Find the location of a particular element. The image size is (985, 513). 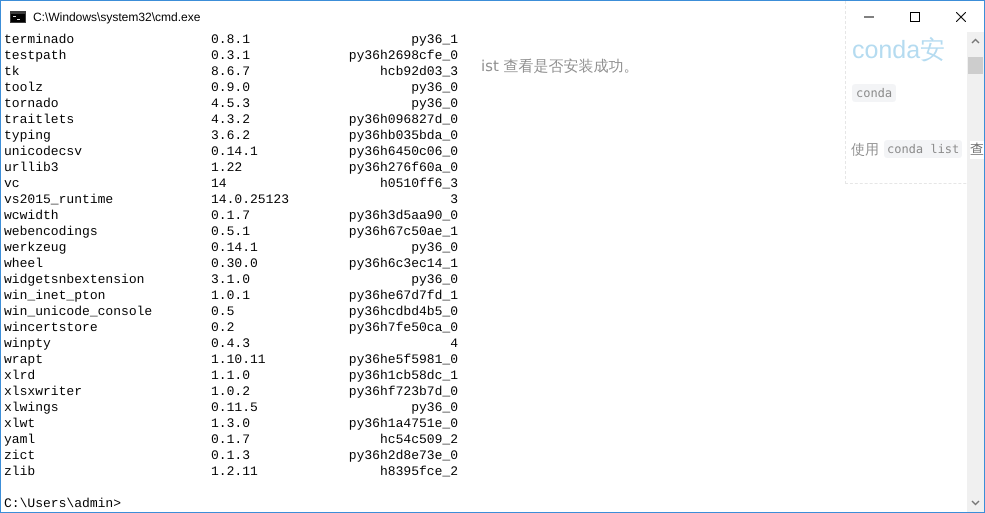

package-build: py36h1a4751e_0 is located at coordinates (403, 424).